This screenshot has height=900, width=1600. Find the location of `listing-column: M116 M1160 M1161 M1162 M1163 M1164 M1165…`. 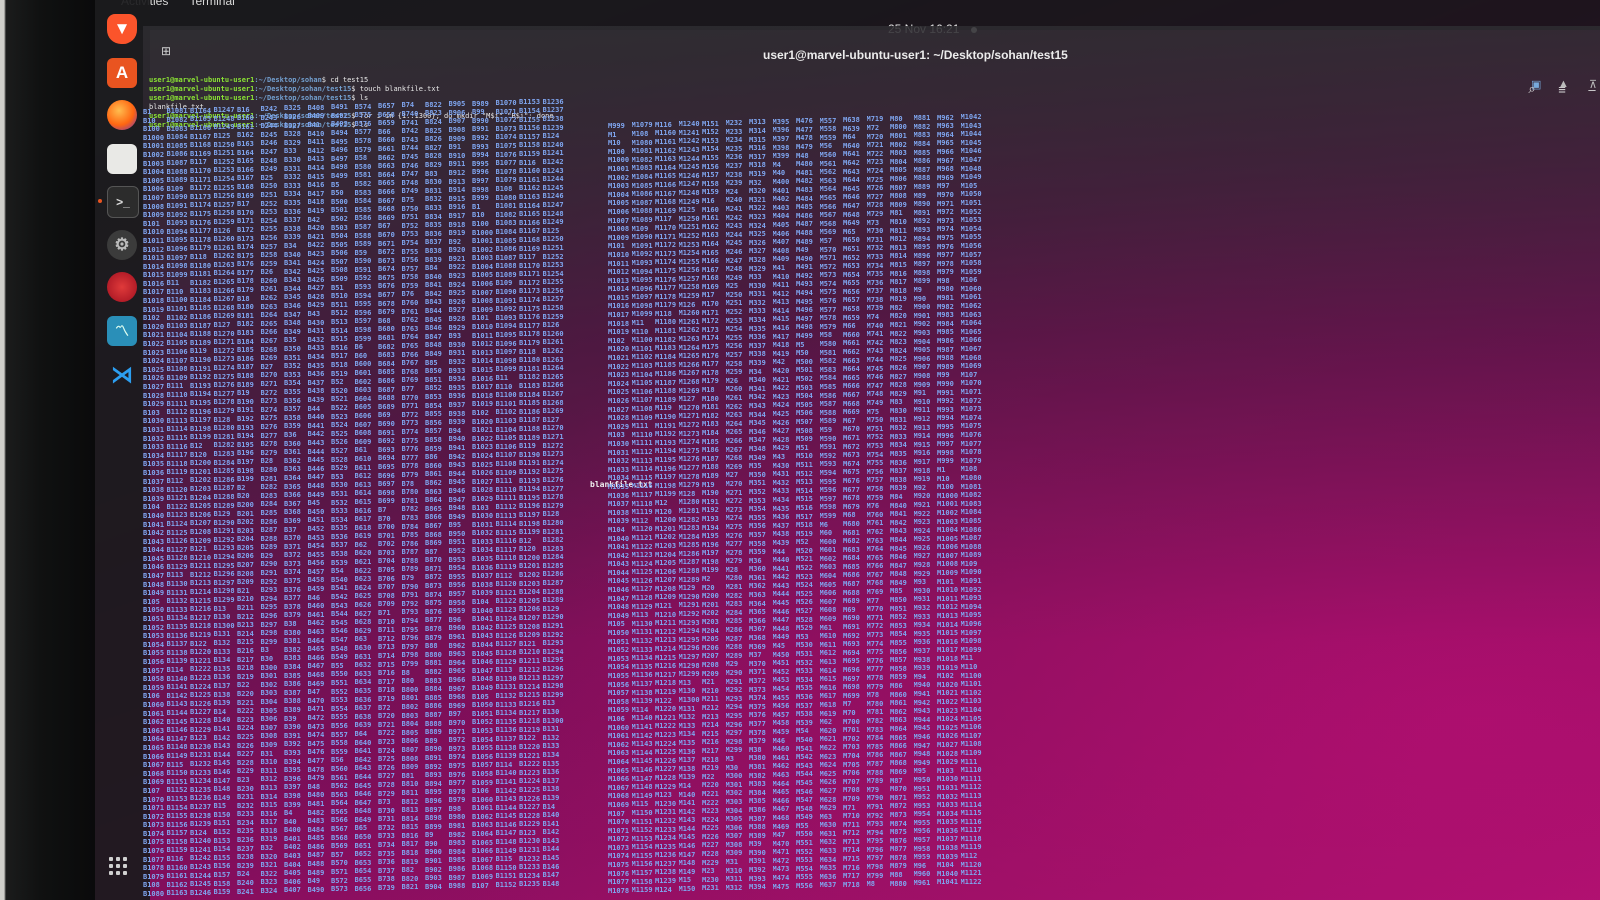

listing-column: M116 M1160 M1161 M1162 M1163 M1164 M1165… is located at coordinates (666, 507).